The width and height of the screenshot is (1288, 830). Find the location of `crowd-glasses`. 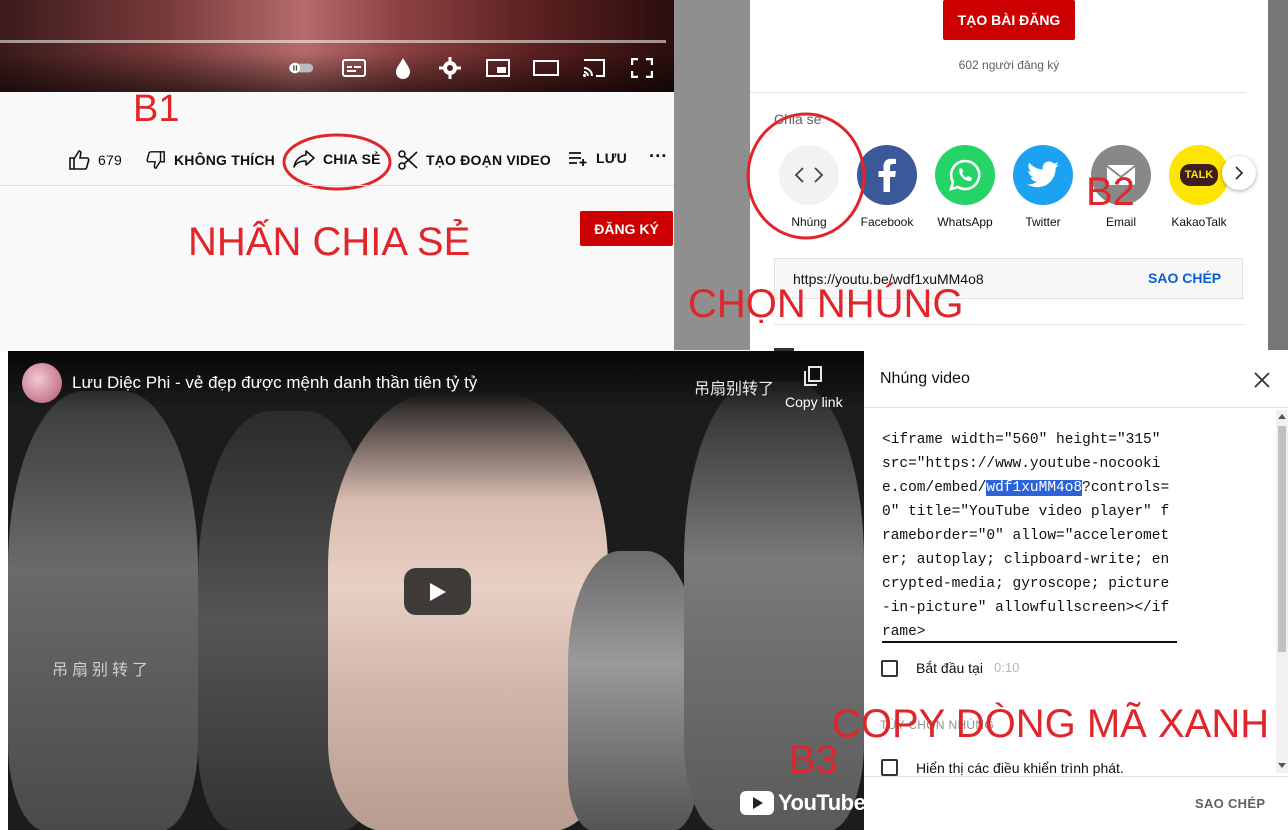

crowd-glasses is located at coordinates (633, 690).